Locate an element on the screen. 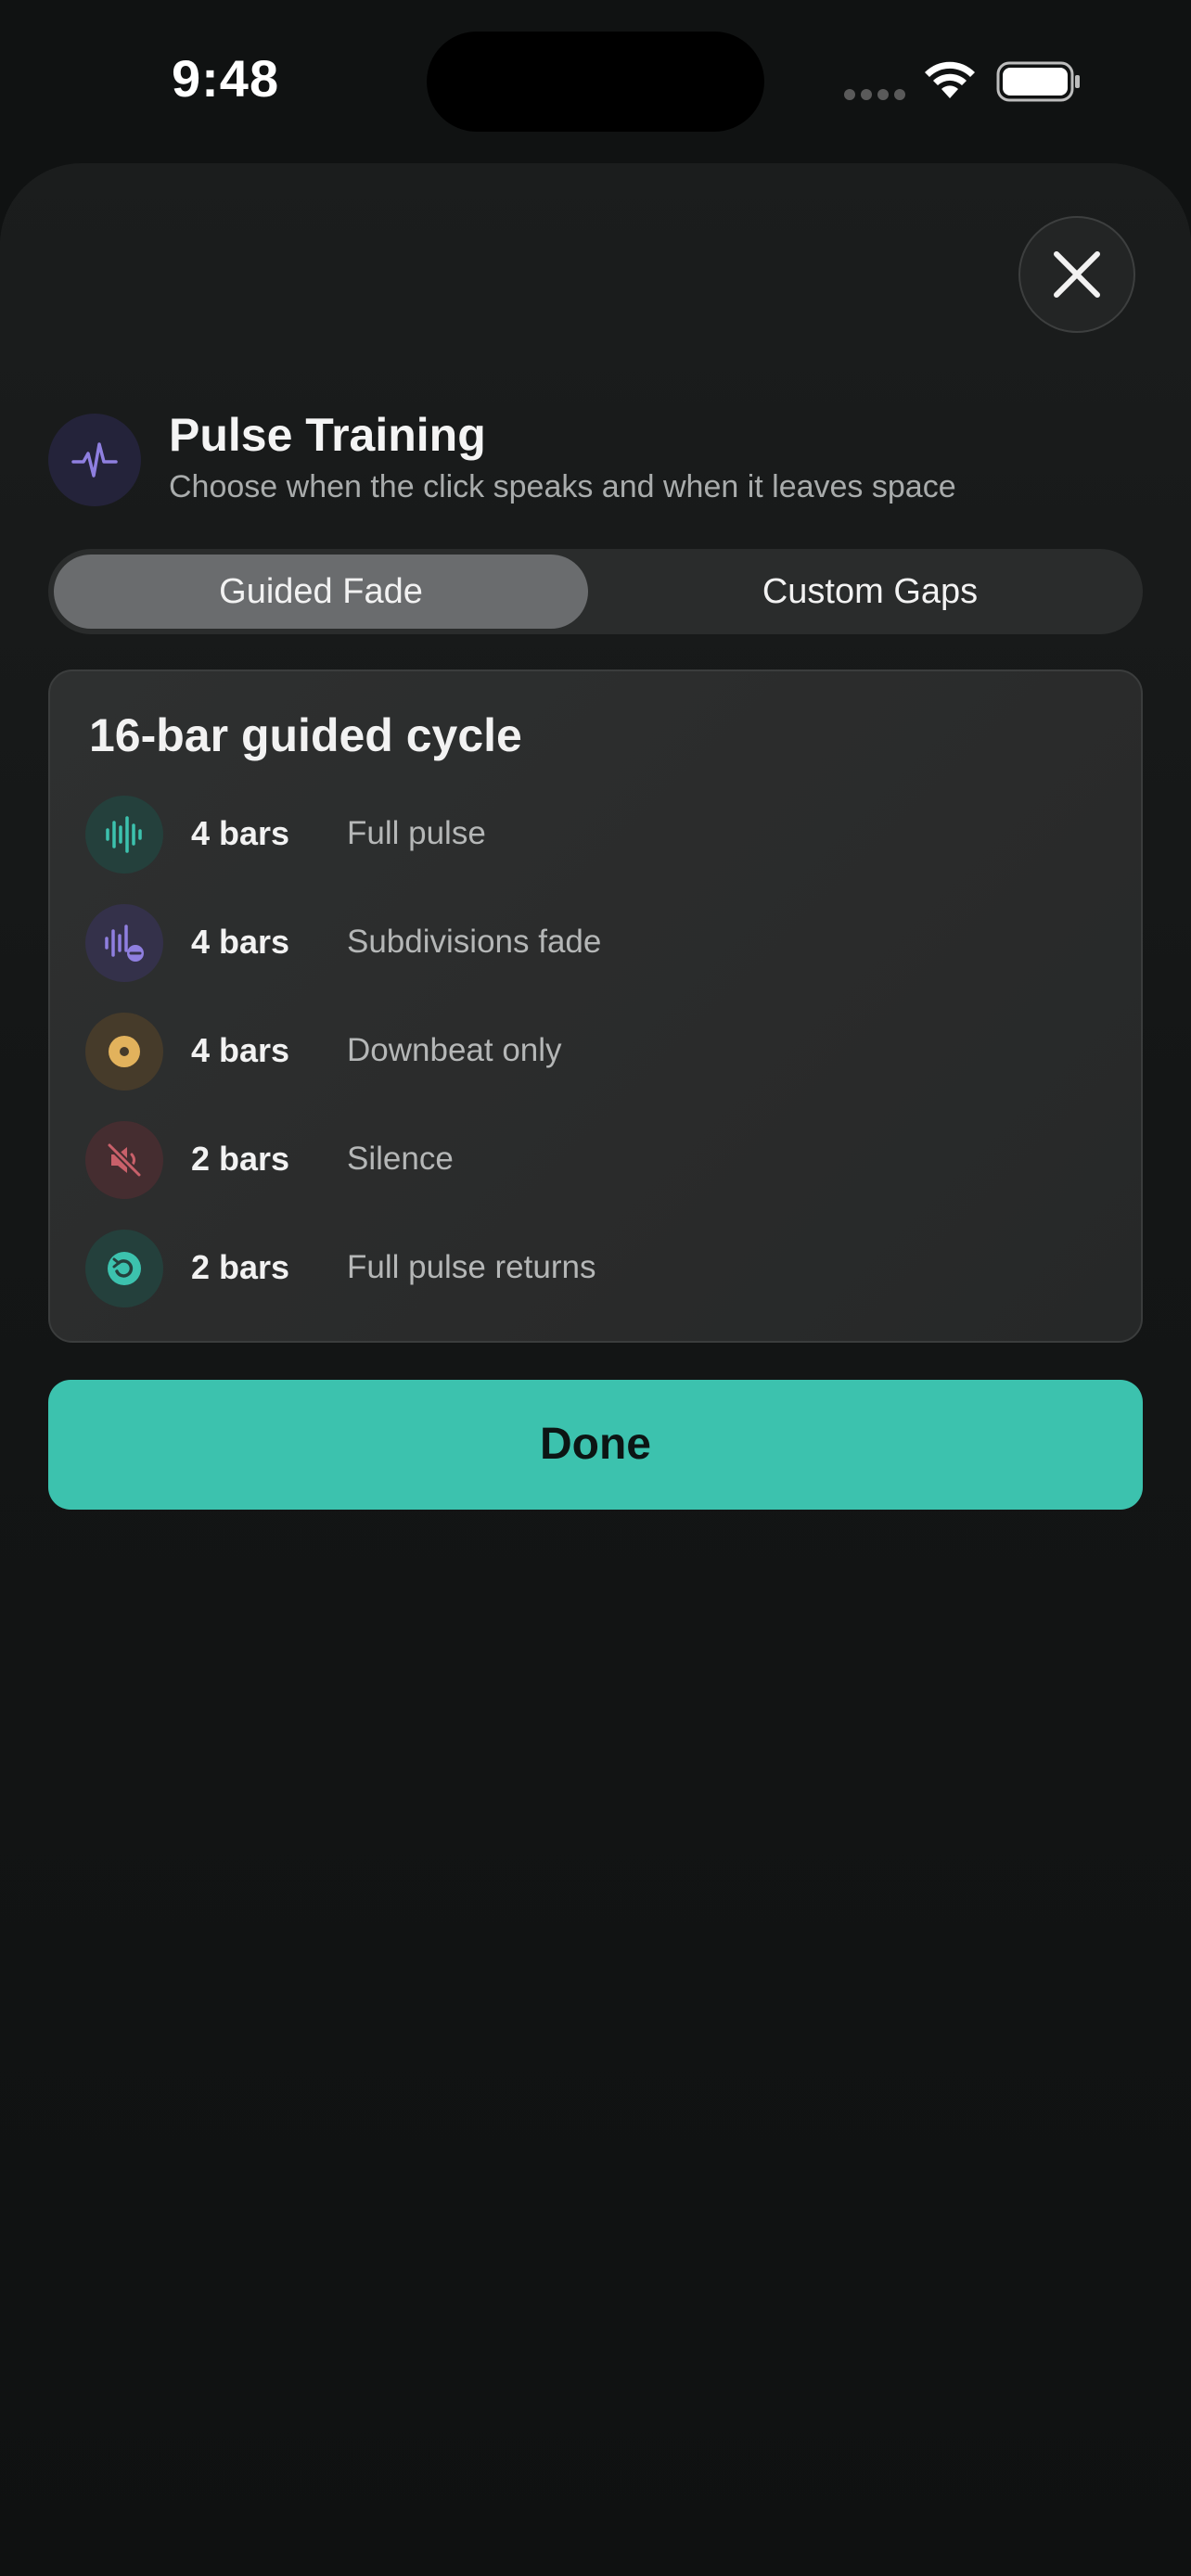  step-label: Full pulse is located at coordinates (416, 833).